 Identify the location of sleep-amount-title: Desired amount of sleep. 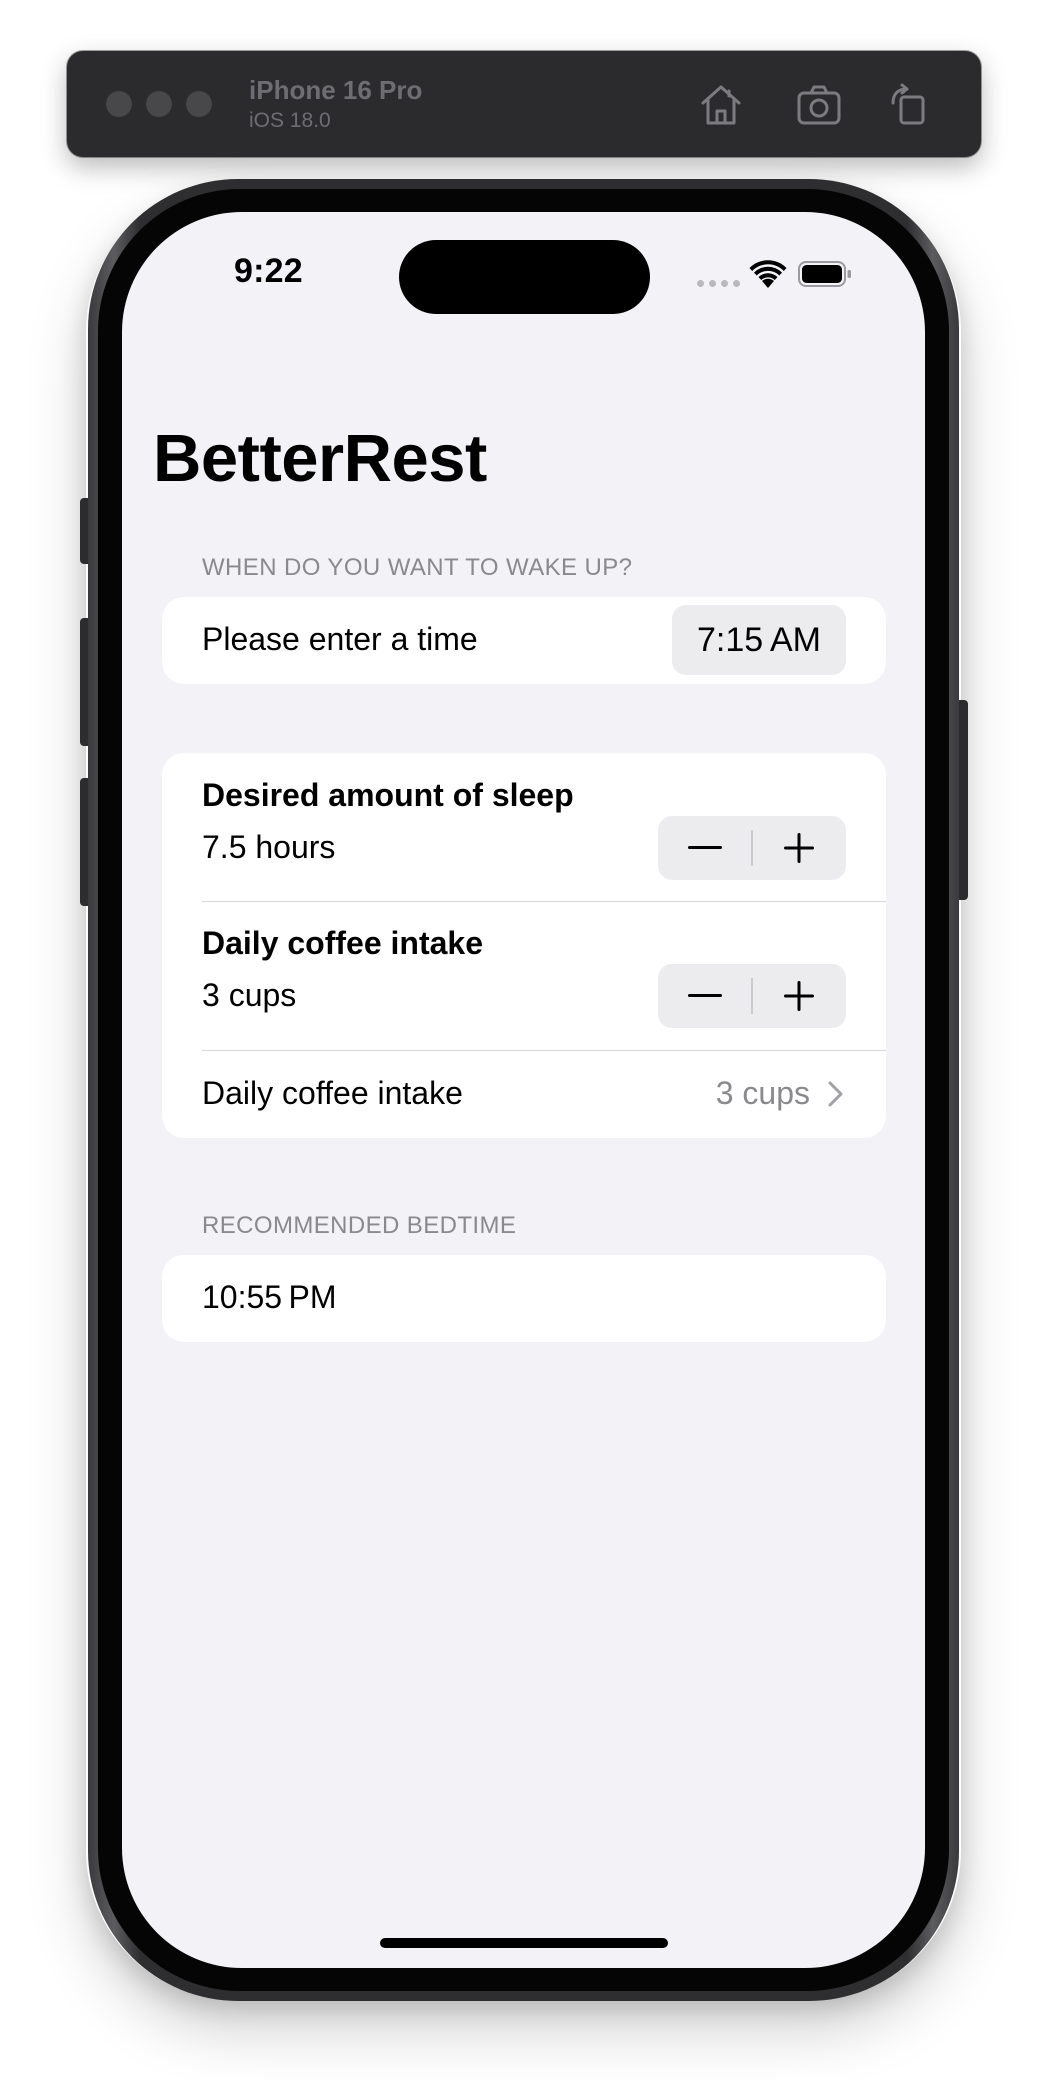
(388, 795).